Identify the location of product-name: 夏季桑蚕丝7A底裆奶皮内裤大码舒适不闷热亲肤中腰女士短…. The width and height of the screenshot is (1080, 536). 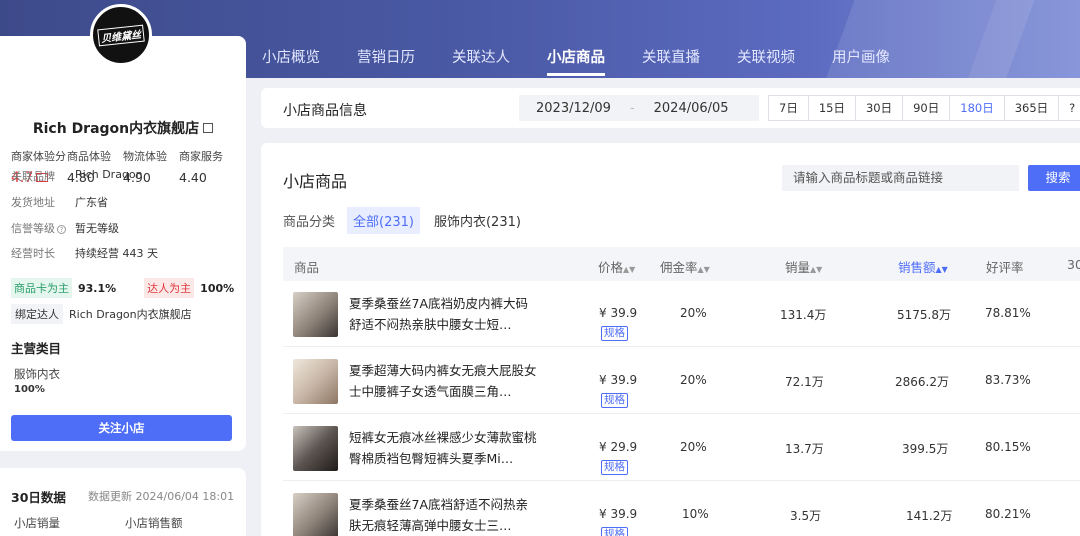
(444, 314).